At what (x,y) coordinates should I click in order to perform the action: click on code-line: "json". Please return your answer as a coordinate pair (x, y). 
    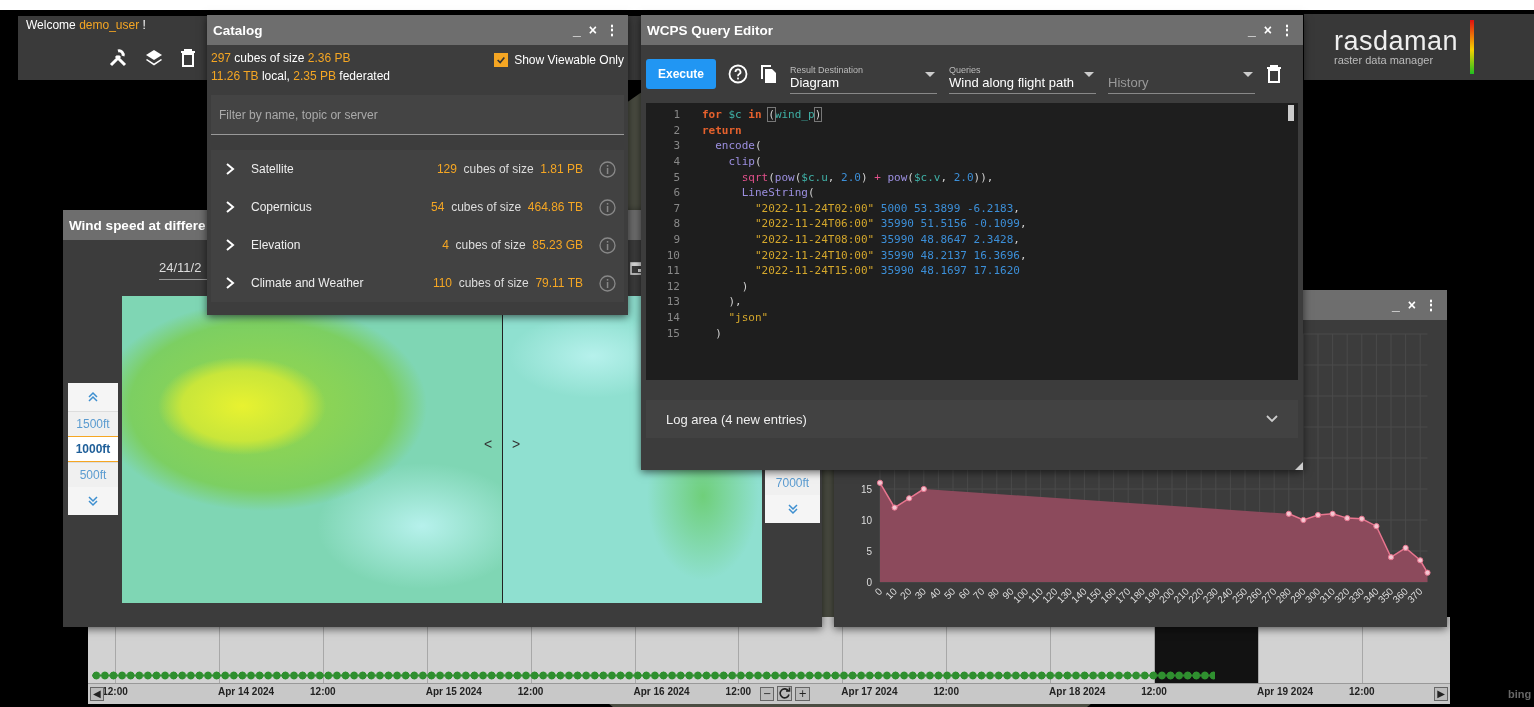
    Looking at the image, I should click on (748, 317).